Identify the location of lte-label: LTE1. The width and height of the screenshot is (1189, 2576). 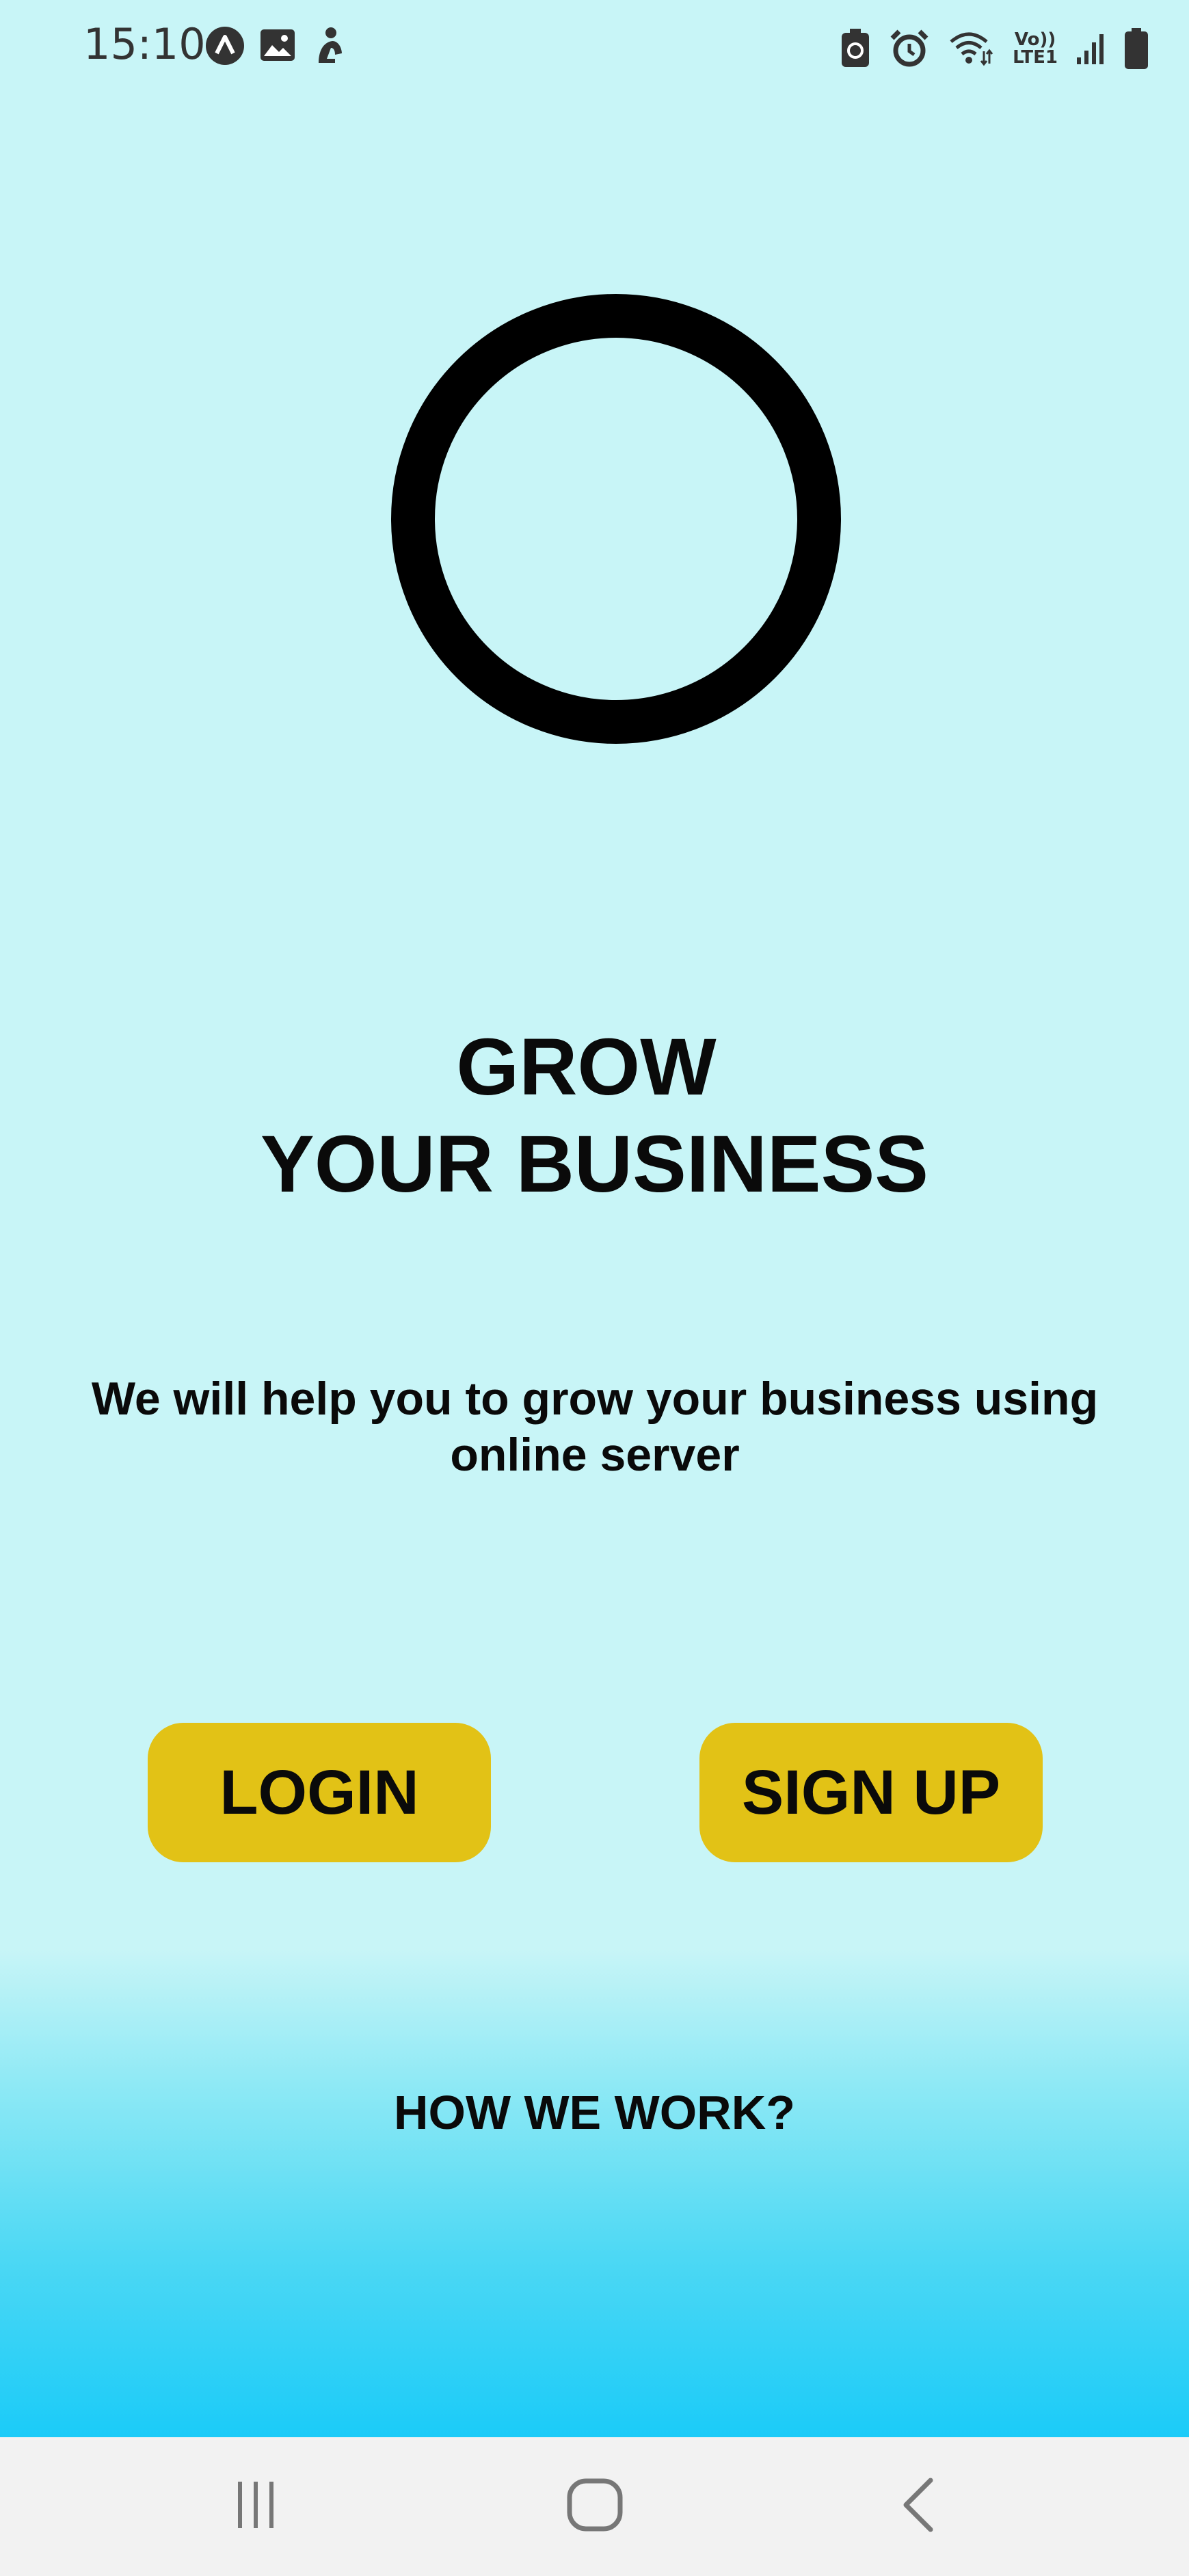
(1035, 57).